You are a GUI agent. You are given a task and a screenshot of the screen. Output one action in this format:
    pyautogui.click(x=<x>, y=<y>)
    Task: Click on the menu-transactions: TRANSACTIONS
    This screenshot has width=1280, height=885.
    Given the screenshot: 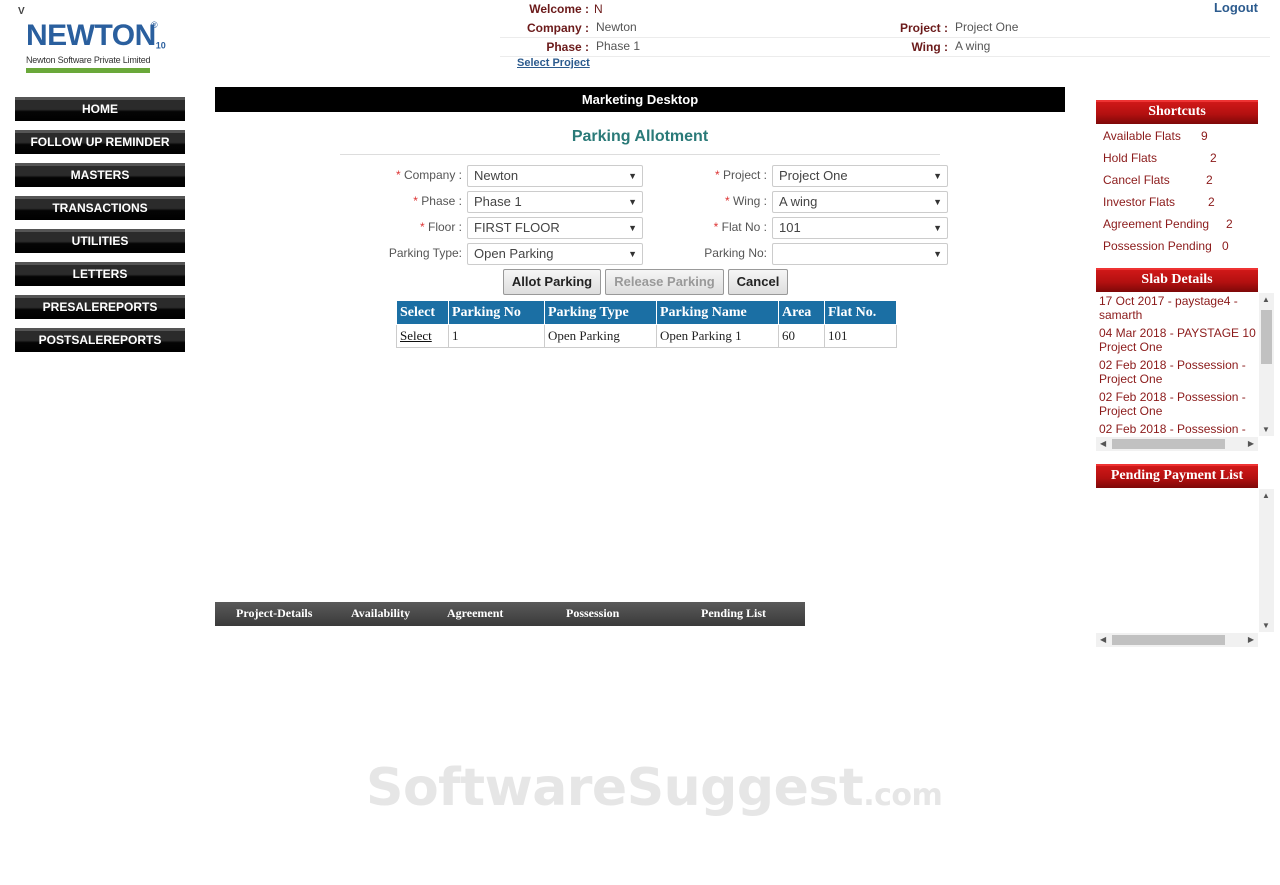 What is the action you would take?
    pyautogui.click(x=100, y=208)
    